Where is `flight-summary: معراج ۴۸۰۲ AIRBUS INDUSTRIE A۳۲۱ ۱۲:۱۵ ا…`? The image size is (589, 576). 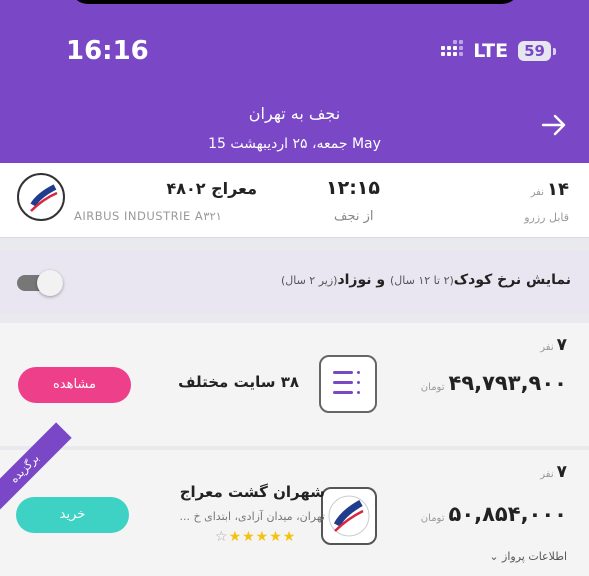 flight-summary: معراج ۴۸۰۲ AIRBUS INDUSTRIE A۳۲۱ ۱۲:۱۵ ا… is located at coordinates (294, 200).